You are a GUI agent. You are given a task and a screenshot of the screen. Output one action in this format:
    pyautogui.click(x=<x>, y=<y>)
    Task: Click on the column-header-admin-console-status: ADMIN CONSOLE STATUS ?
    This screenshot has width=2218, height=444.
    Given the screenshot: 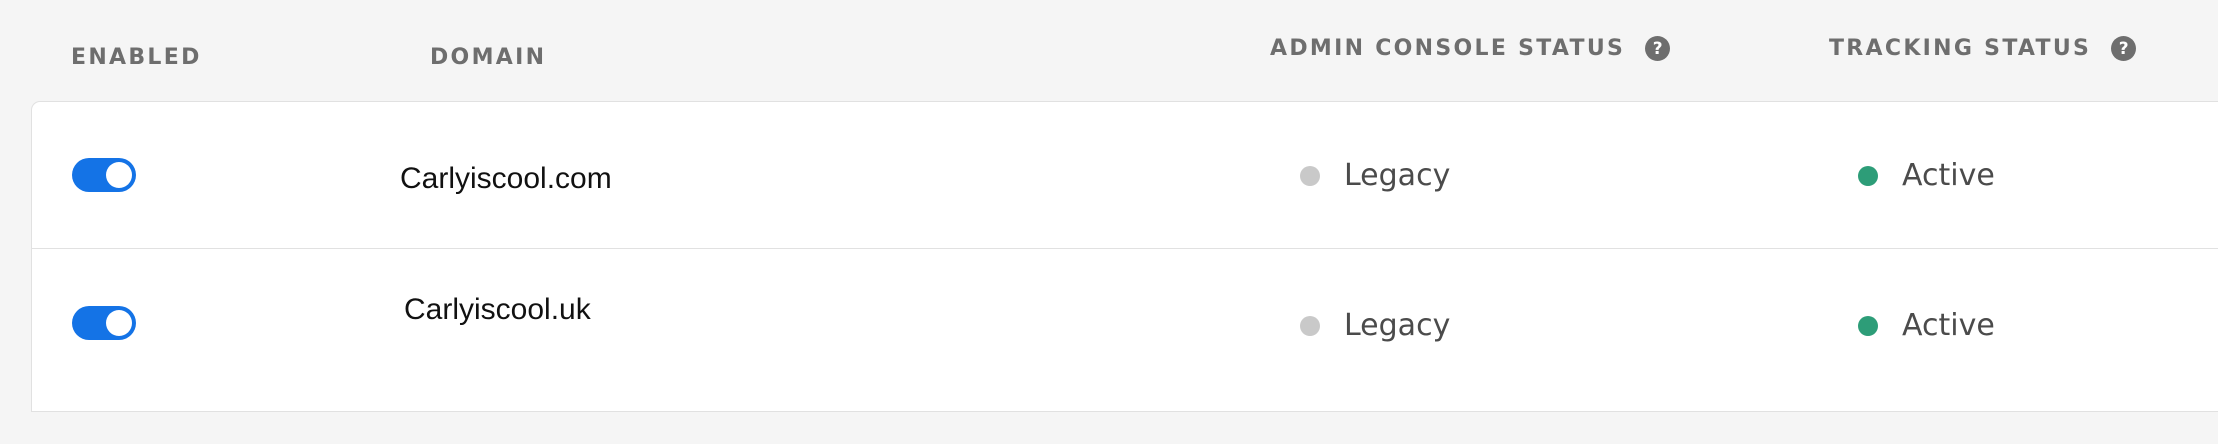 What is the action you would take?
    pyautogui.click(x=1470, y=48)
    